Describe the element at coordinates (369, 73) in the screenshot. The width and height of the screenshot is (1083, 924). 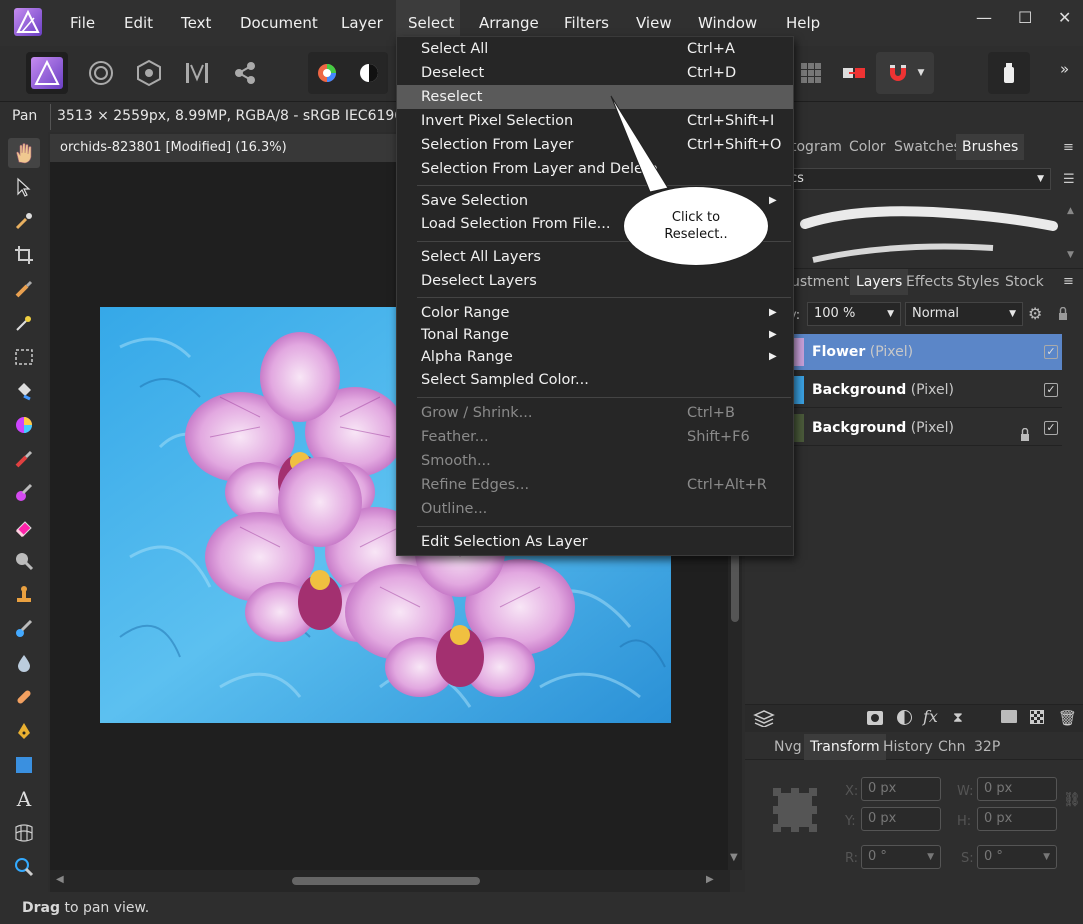
I see `black-white-icon` at that location.